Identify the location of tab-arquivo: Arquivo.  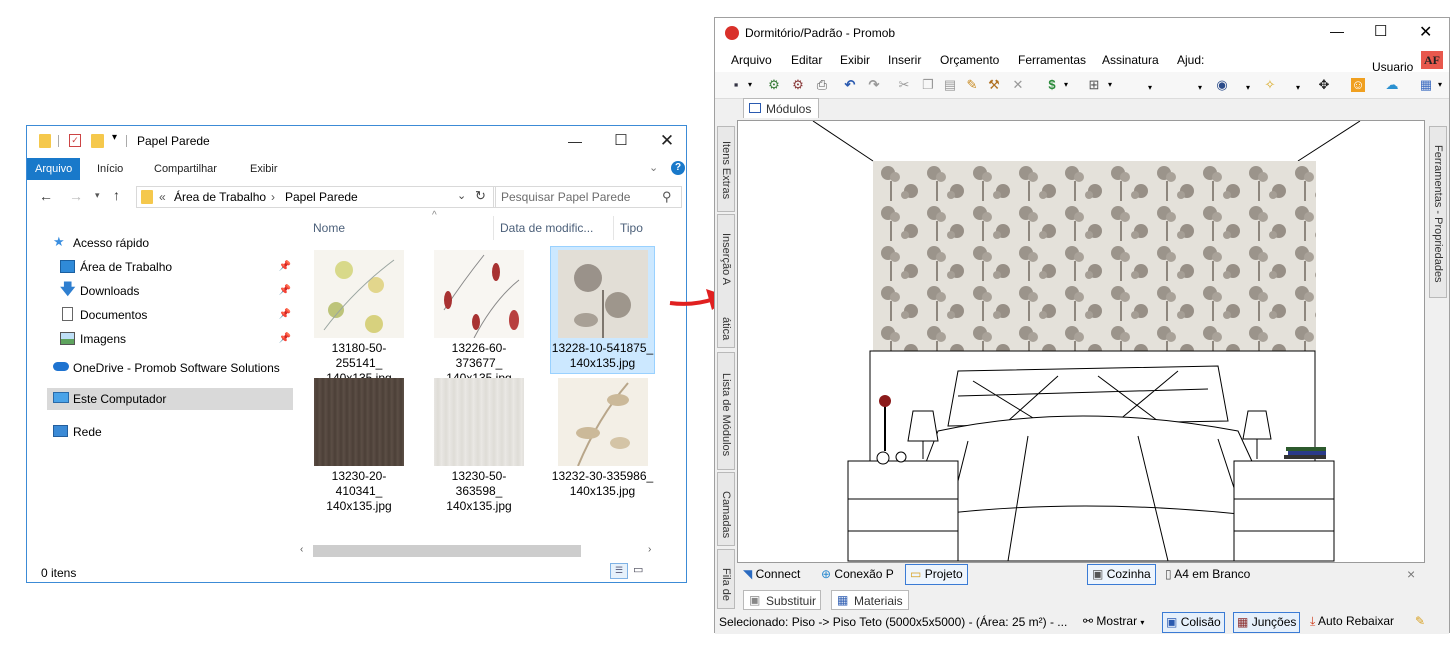
(54, 169).